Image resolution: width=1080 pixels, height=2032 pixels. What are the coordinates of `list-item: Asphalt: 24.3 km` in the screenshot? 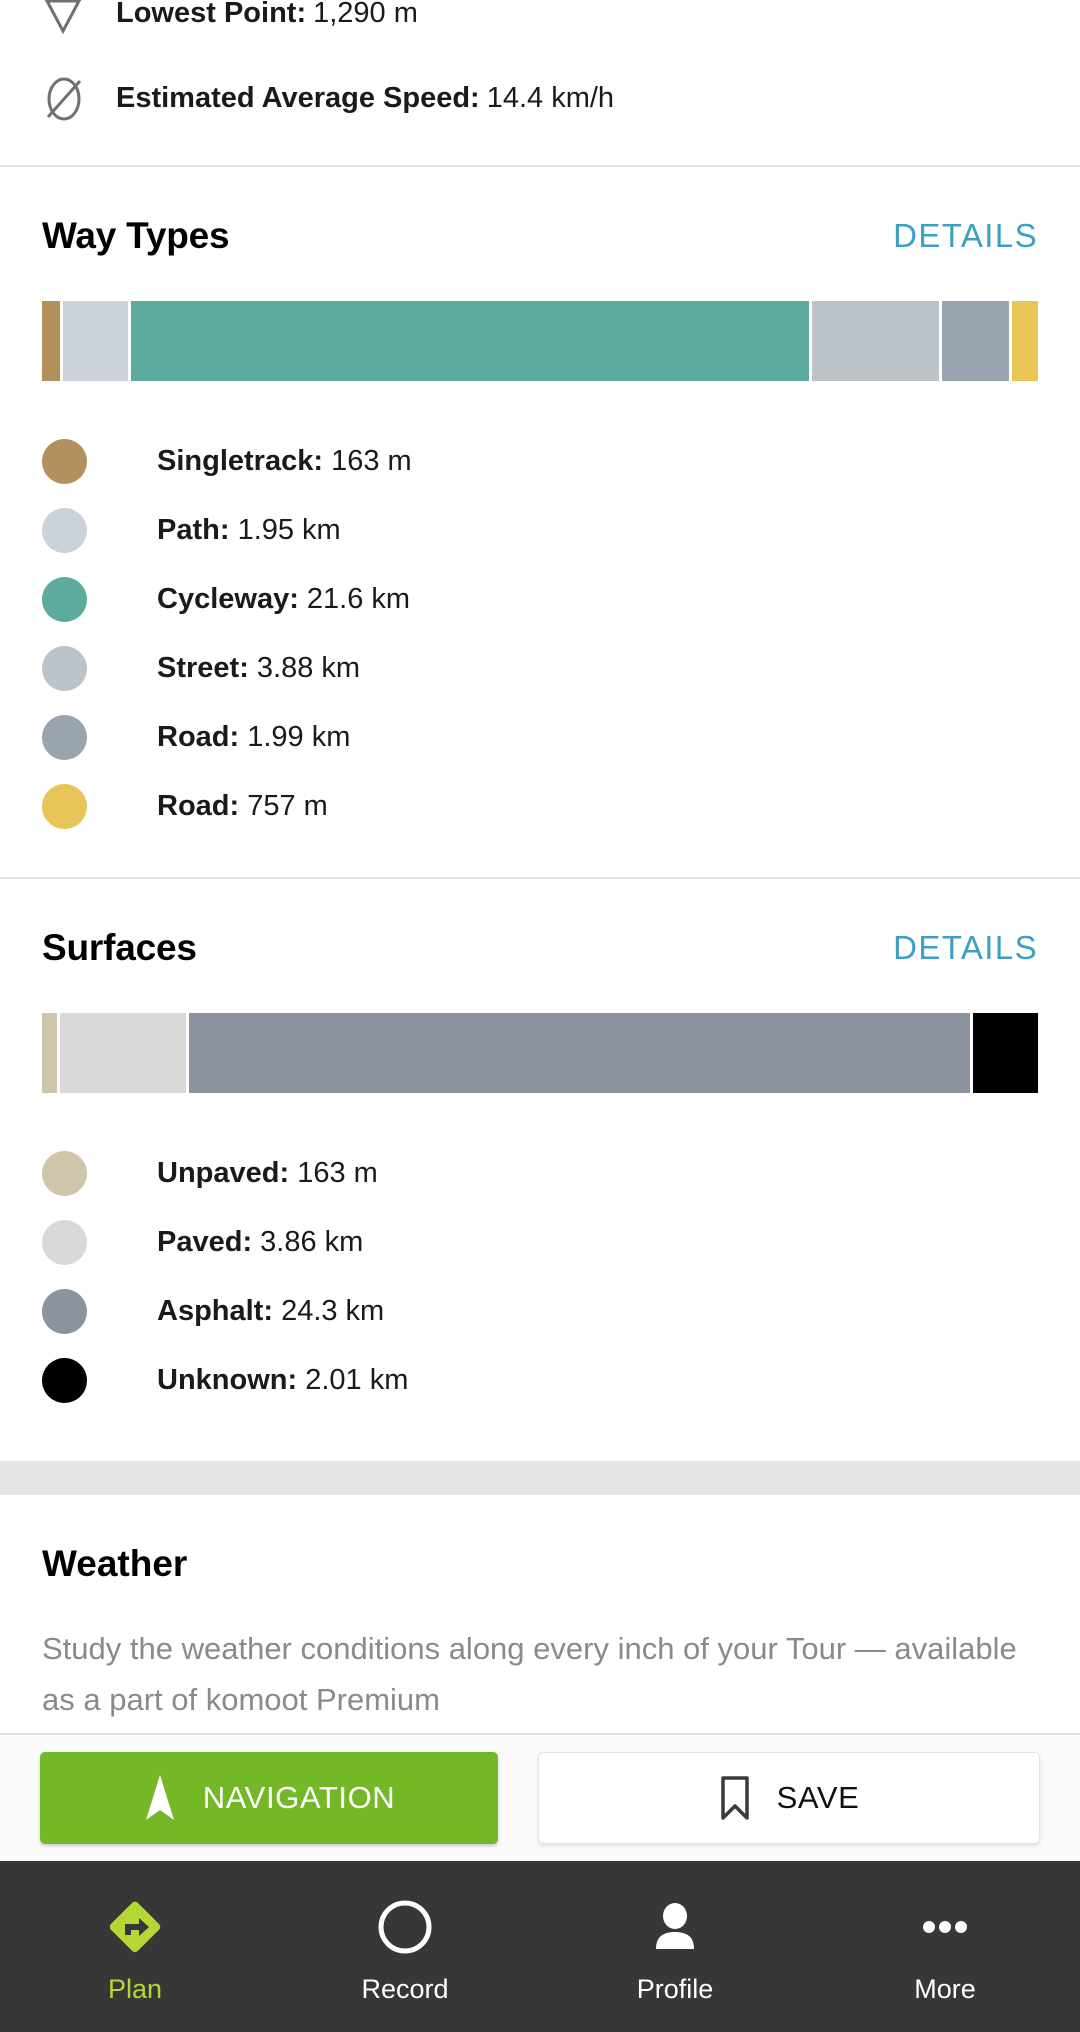 It's located at (561, 1311).